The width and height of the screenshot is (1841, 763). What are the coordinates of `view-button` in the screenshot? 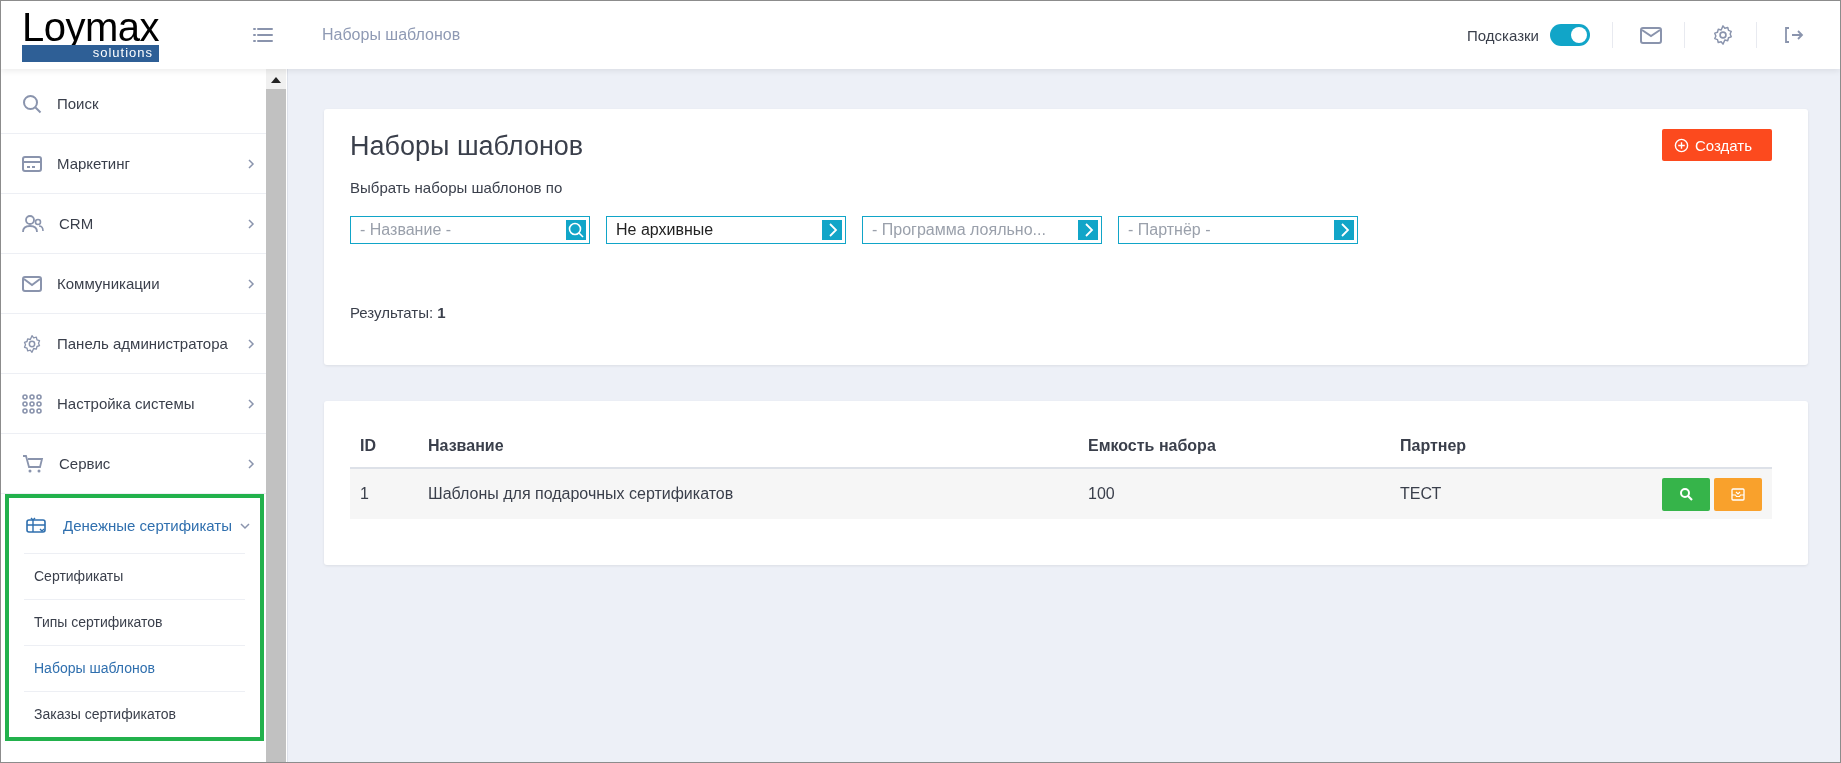 It's located at (1686, 494).